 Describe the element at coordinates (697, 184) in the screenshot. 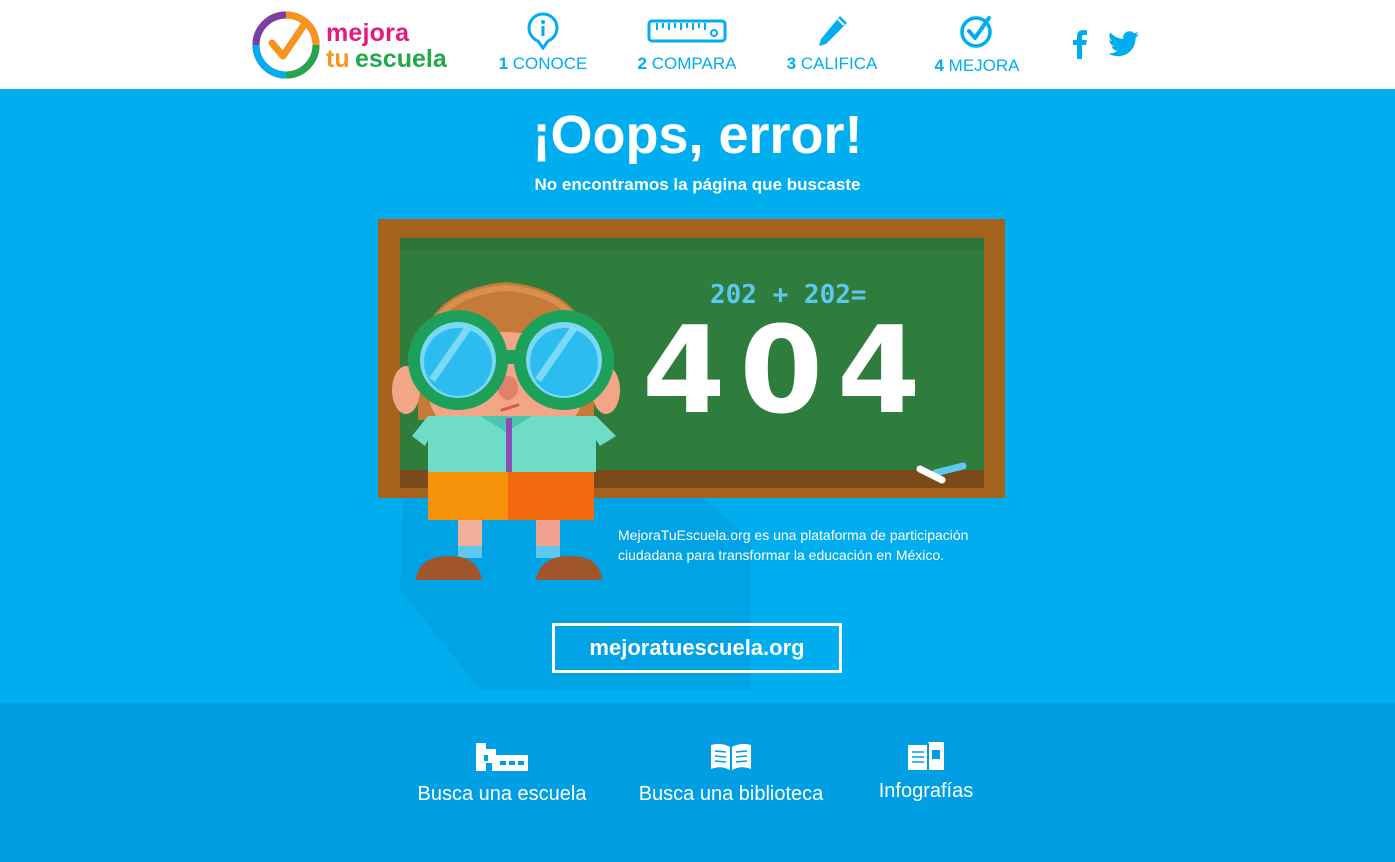

I see `page-subtitle: No encontramos la página que buscaste` at that location.